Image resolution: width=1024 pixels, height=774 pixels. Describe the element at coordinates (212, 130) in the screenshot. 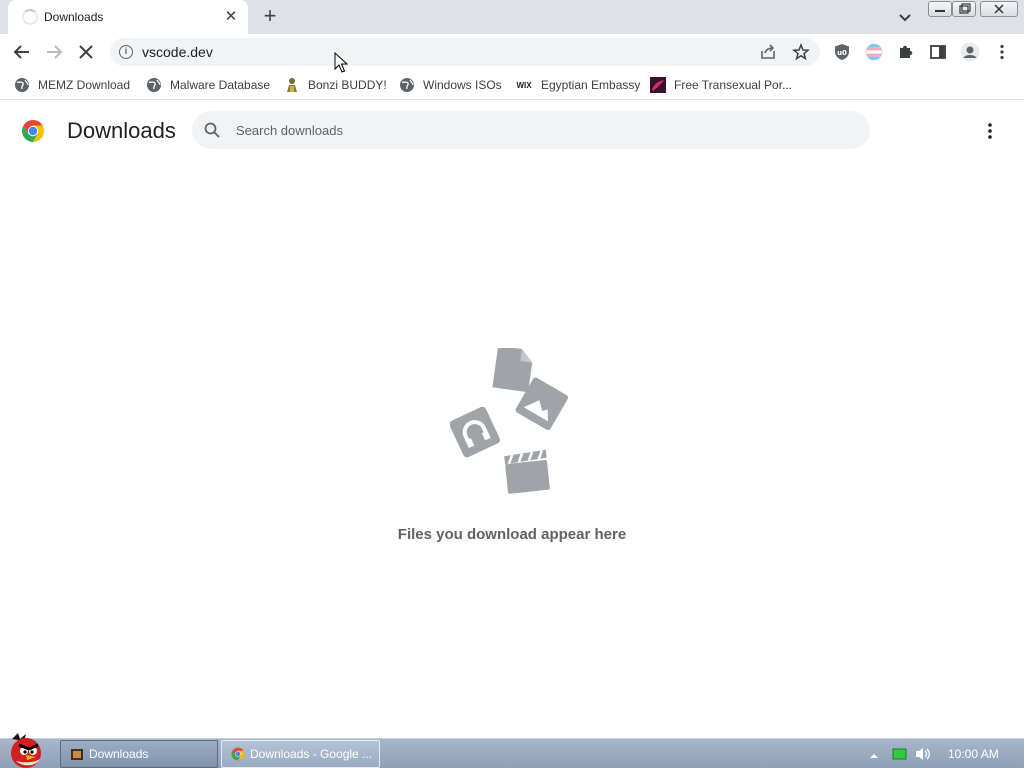

I see `search-icon` at that location.